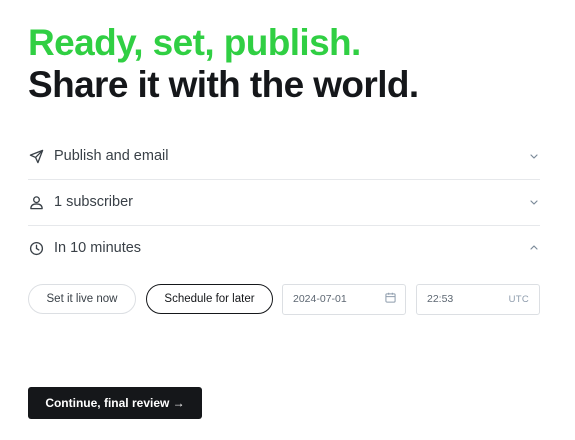 This screenshot has width=575, height=440. I want to click on date-input: 2024-07-01, so click(344, 299).